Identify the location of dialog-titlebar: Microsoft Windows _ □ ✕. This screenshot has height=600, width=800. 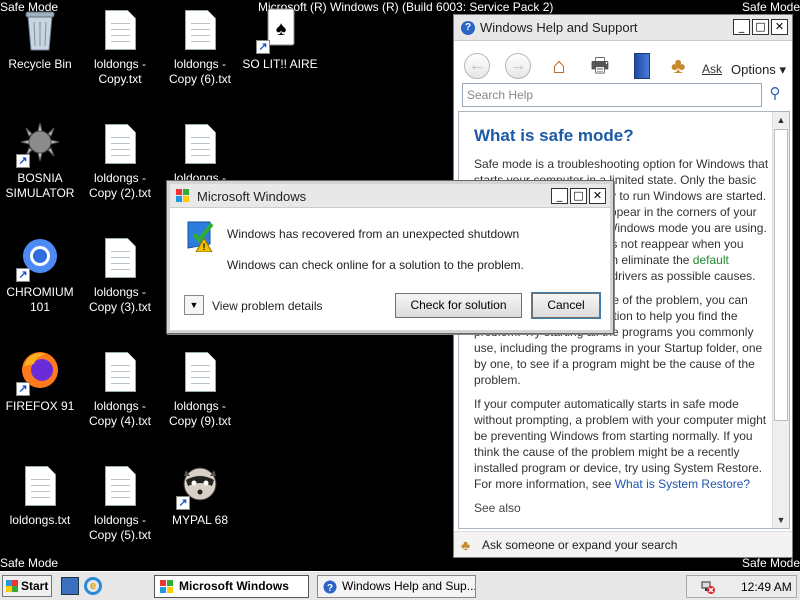
(390, 196).